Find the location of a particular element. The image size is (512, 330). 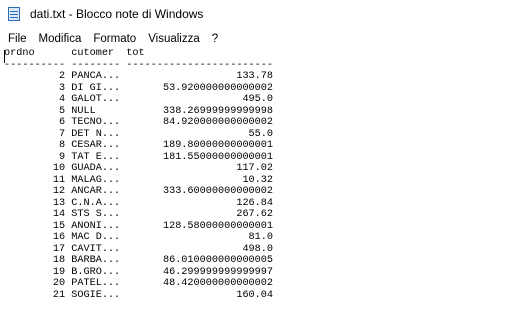

title-bar: dati.txt - Blocco note di Windows is located at coordinates (256, 14).